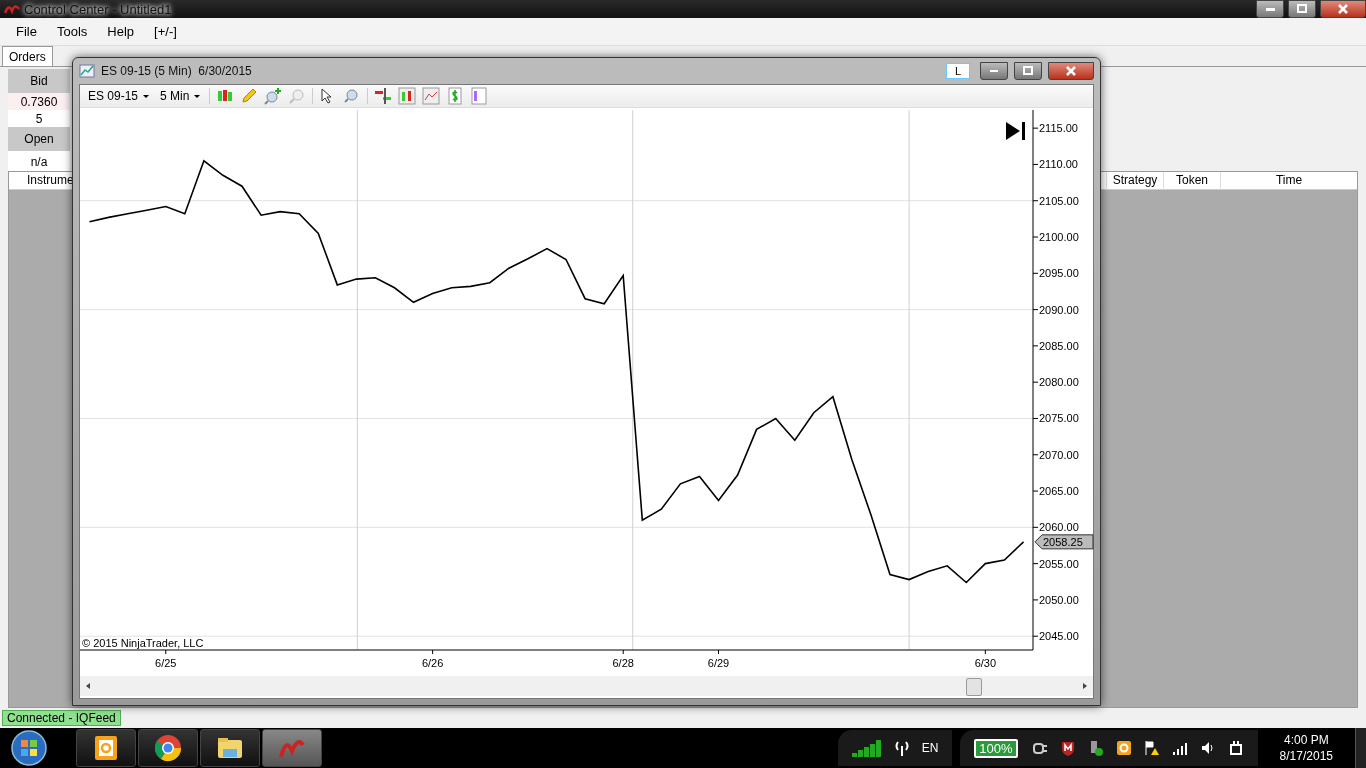 This screenshot has height=768, width=1366. I want to click on tab: Orders, so click(27, 56).